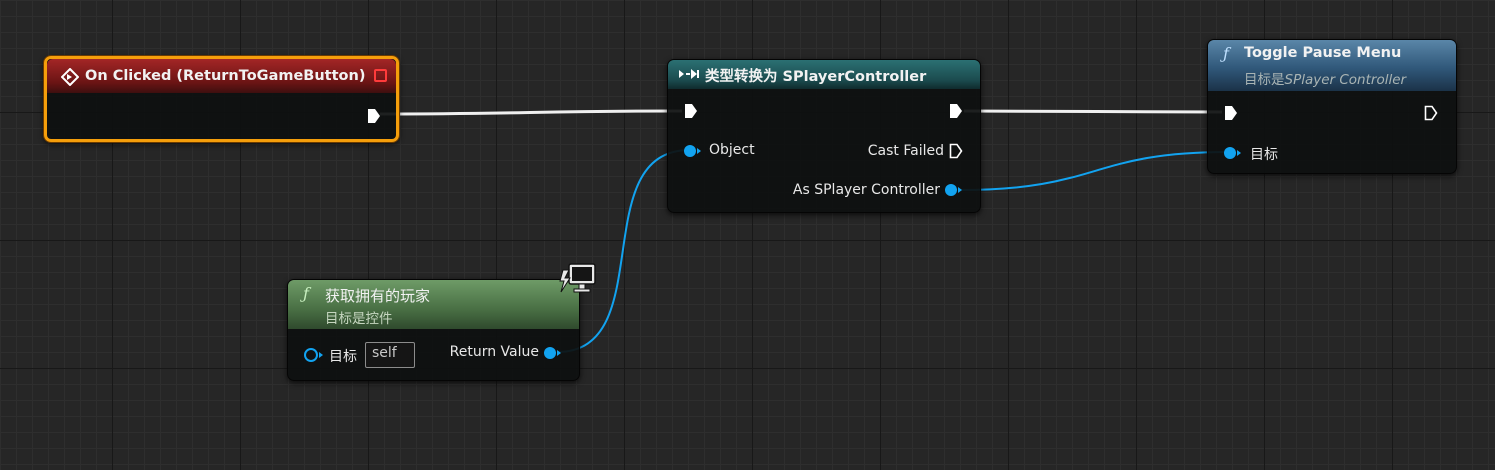 The width and height of the screenshot is (1495, 470). I want to click on node-title: 类型转换为 SPlayerController, so click(816, 77).